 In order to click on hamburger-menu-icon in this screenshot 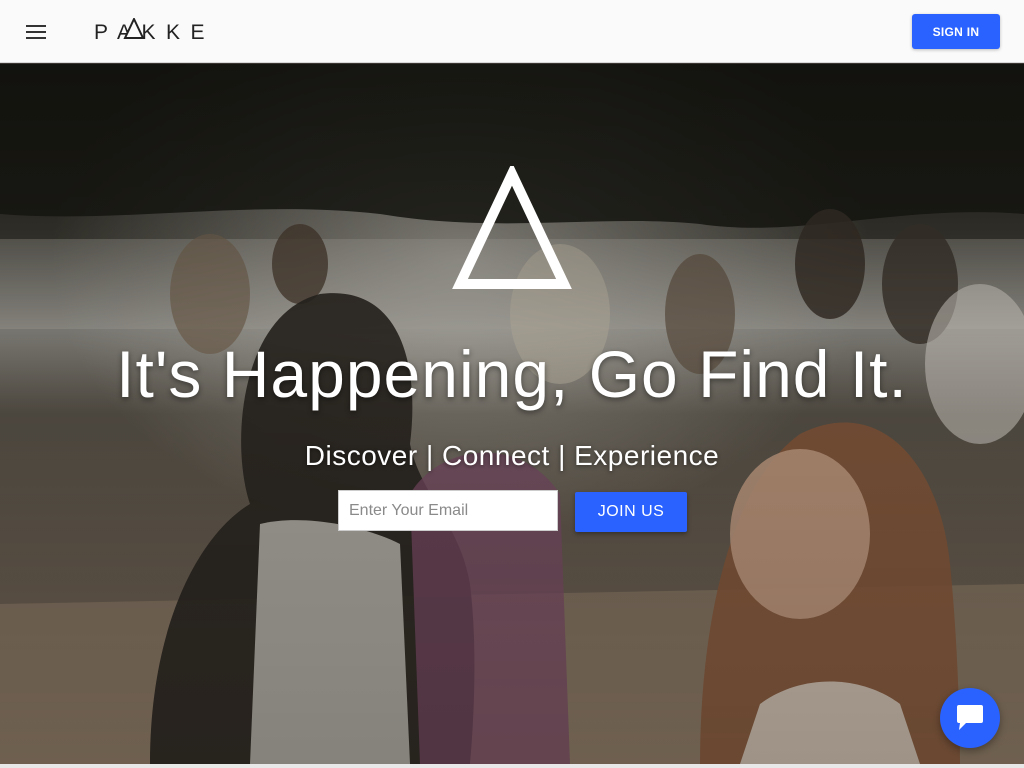, I will do `click(36, 32)`.